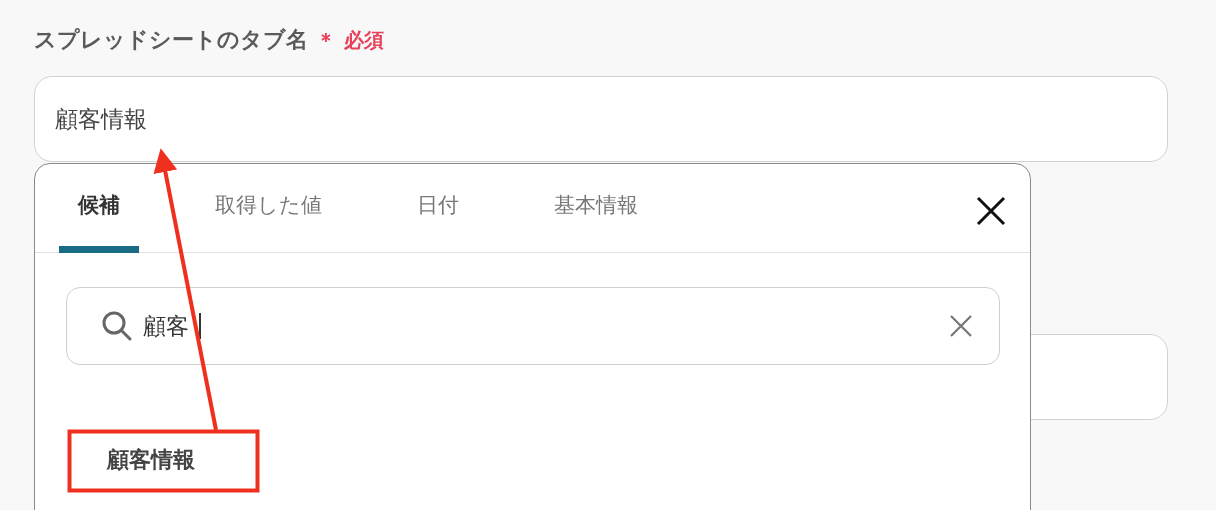 The height and width of the screenshot is (510, 1216). What do you see at coordinates (268, 208) in the screenshot?
I see `tab: 取得した値` at bounding box center [268, 208].